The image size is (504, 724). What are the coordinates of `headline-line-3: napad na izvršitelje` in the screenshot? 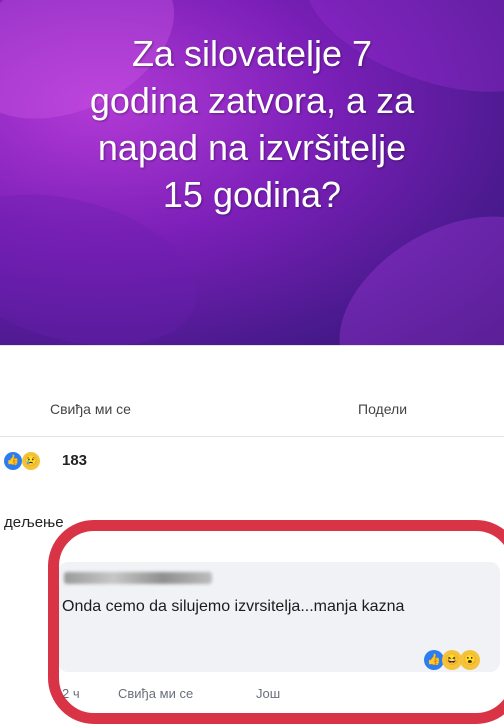 It's located at (252, 147).